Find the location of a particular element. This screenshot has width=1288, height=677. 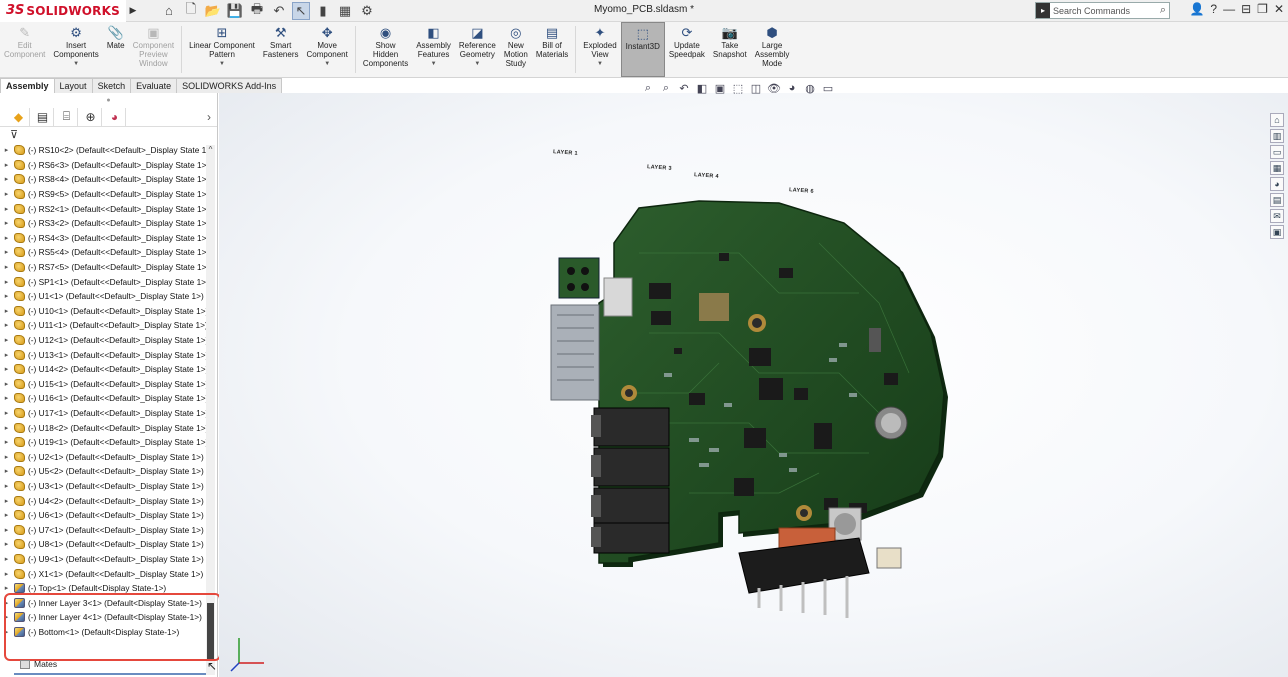

instant3d-button: ⬚ Instant3D is located at coordinates (642, 49).